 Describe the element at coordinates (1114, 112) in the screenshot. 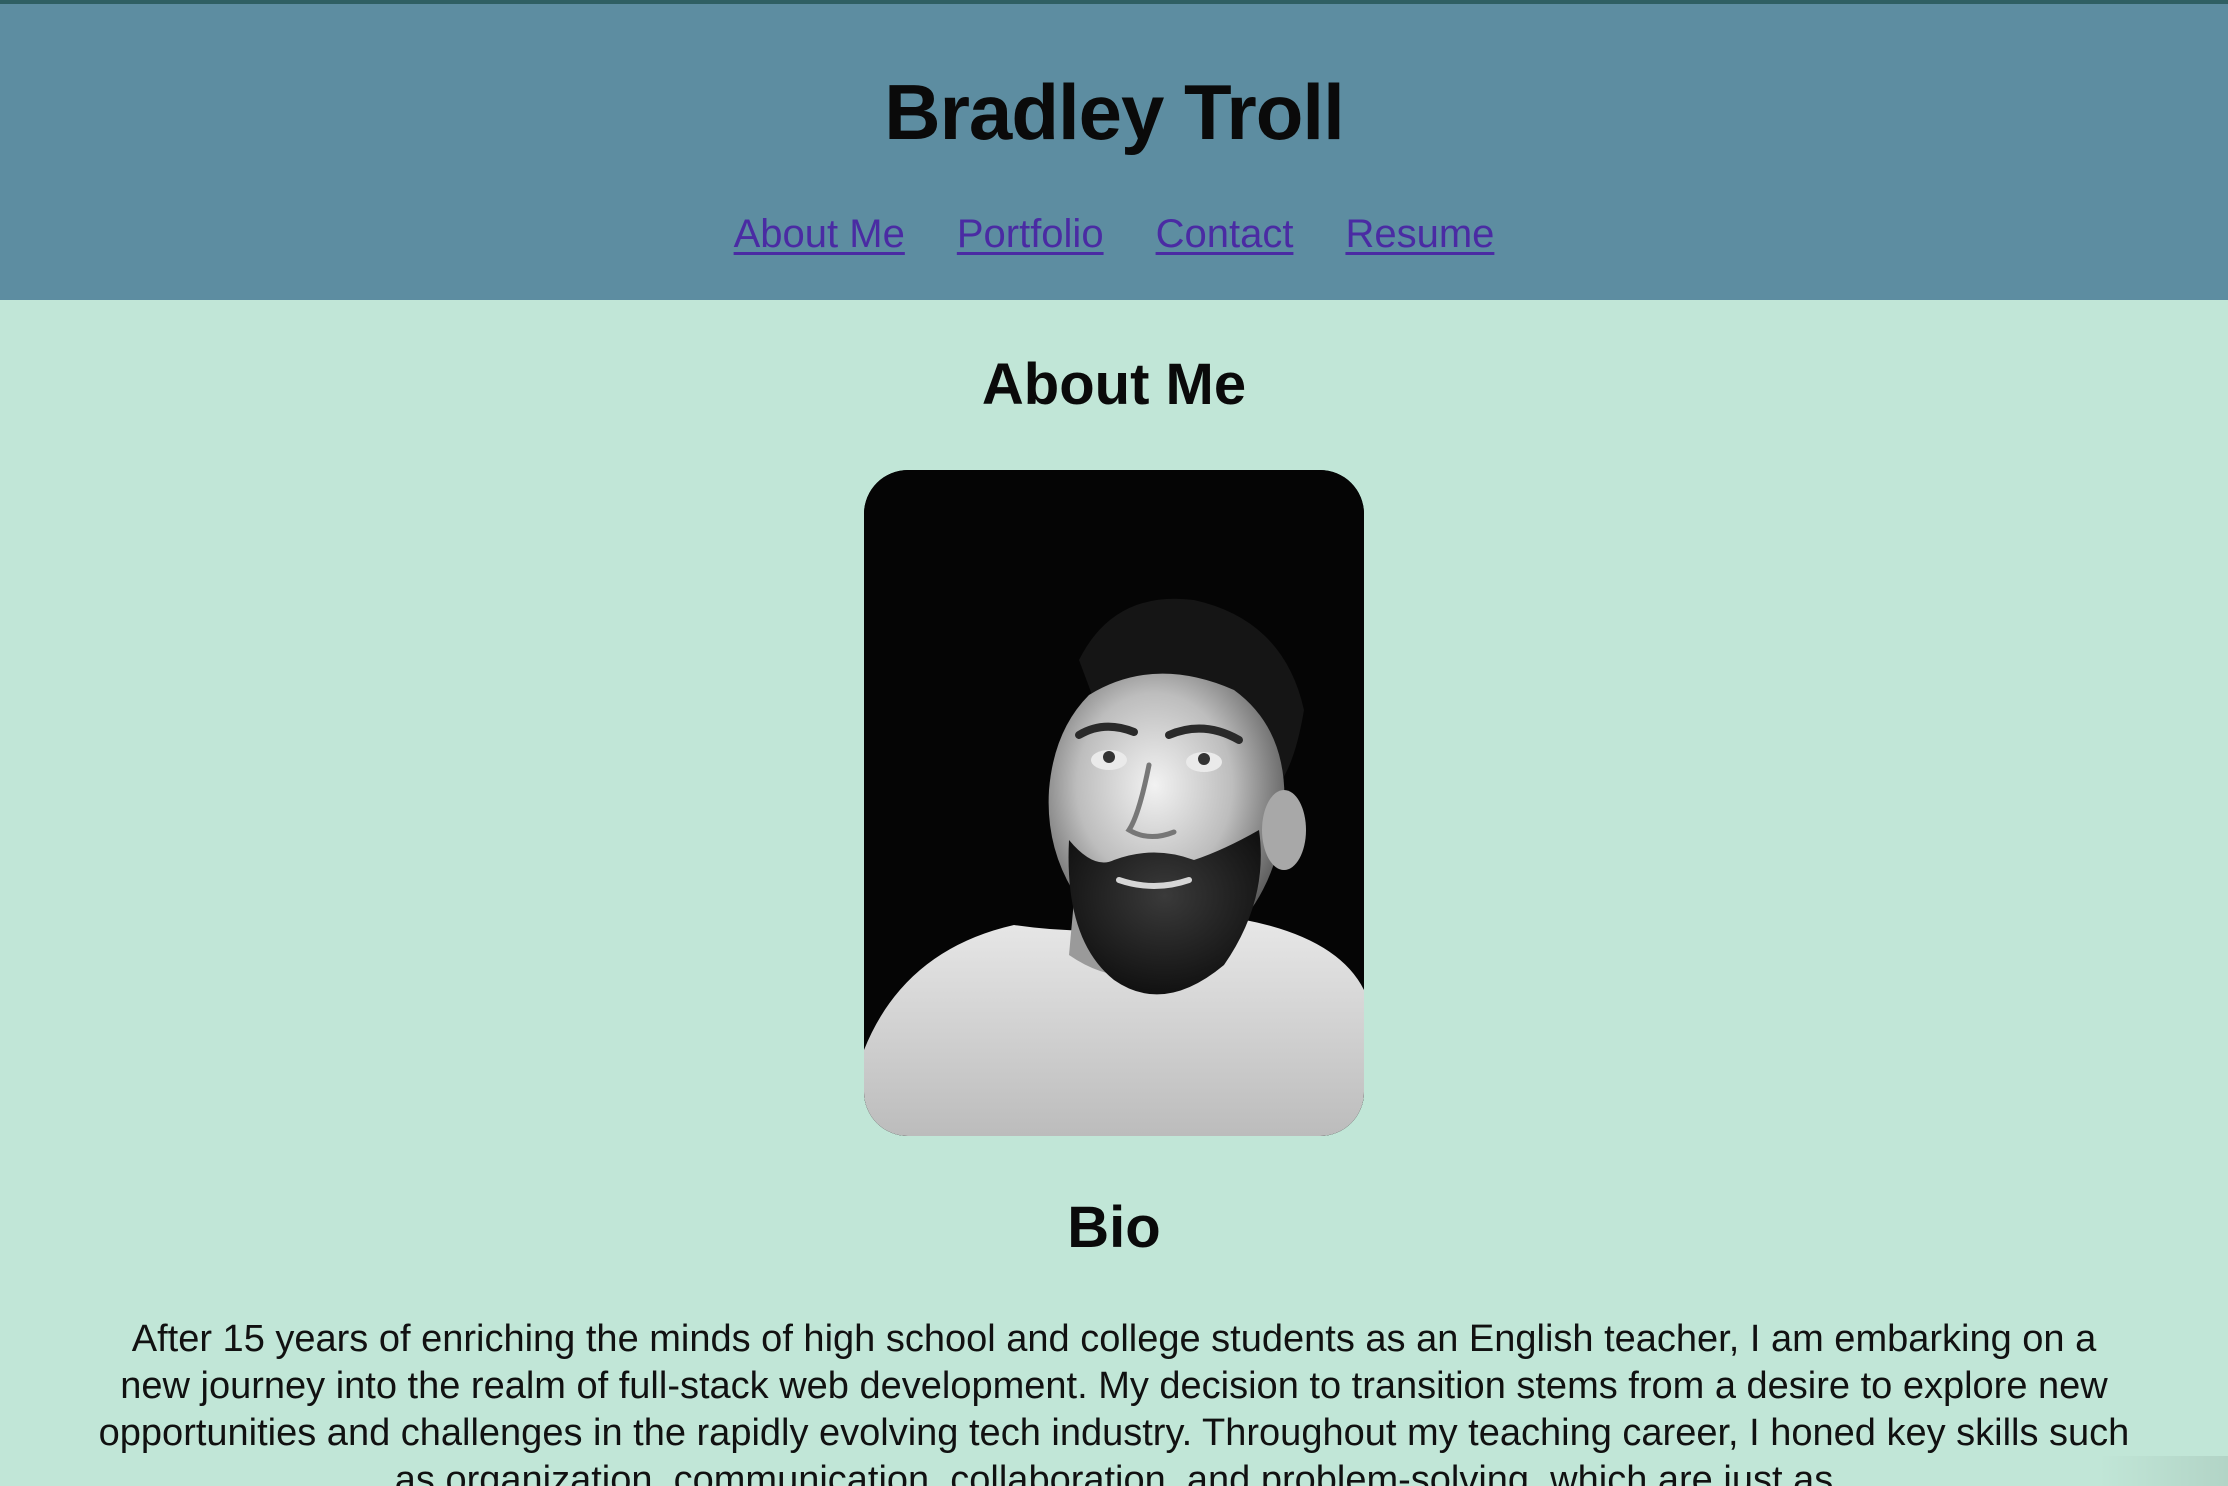

I see `site-title: Bradley Troll` at that location.